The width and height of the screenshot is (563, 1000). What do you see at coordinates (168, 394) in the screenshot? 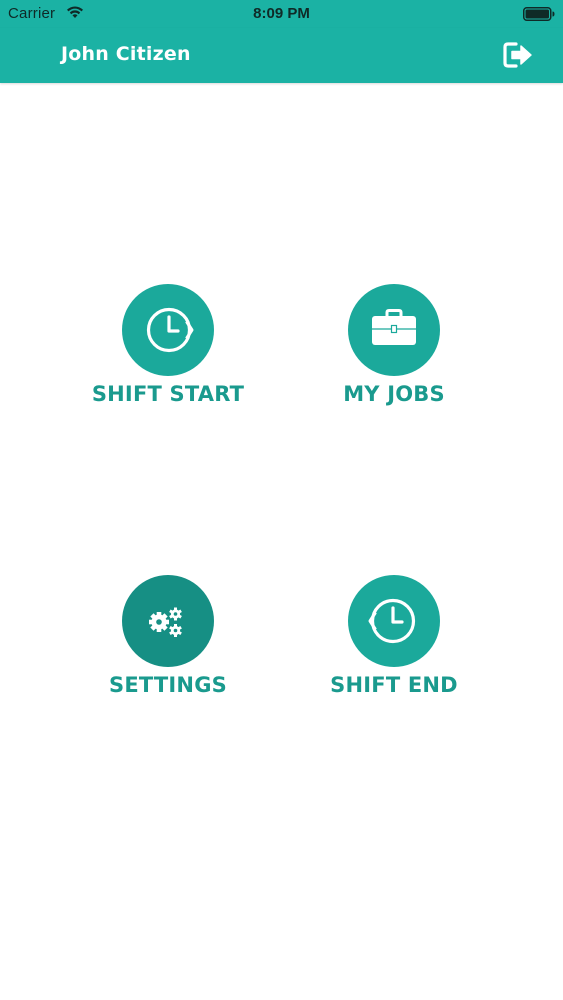
I see `shift-start-label: SHIFT START` at bounding box center [168, 394].